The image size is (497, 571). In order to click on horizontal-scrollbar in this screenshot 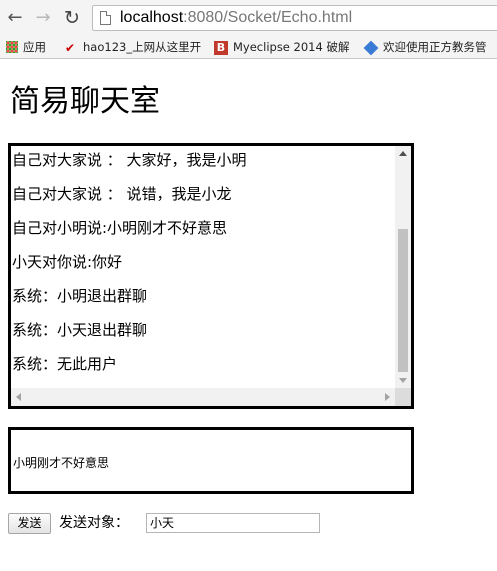, I will do `click(203, 397)`.